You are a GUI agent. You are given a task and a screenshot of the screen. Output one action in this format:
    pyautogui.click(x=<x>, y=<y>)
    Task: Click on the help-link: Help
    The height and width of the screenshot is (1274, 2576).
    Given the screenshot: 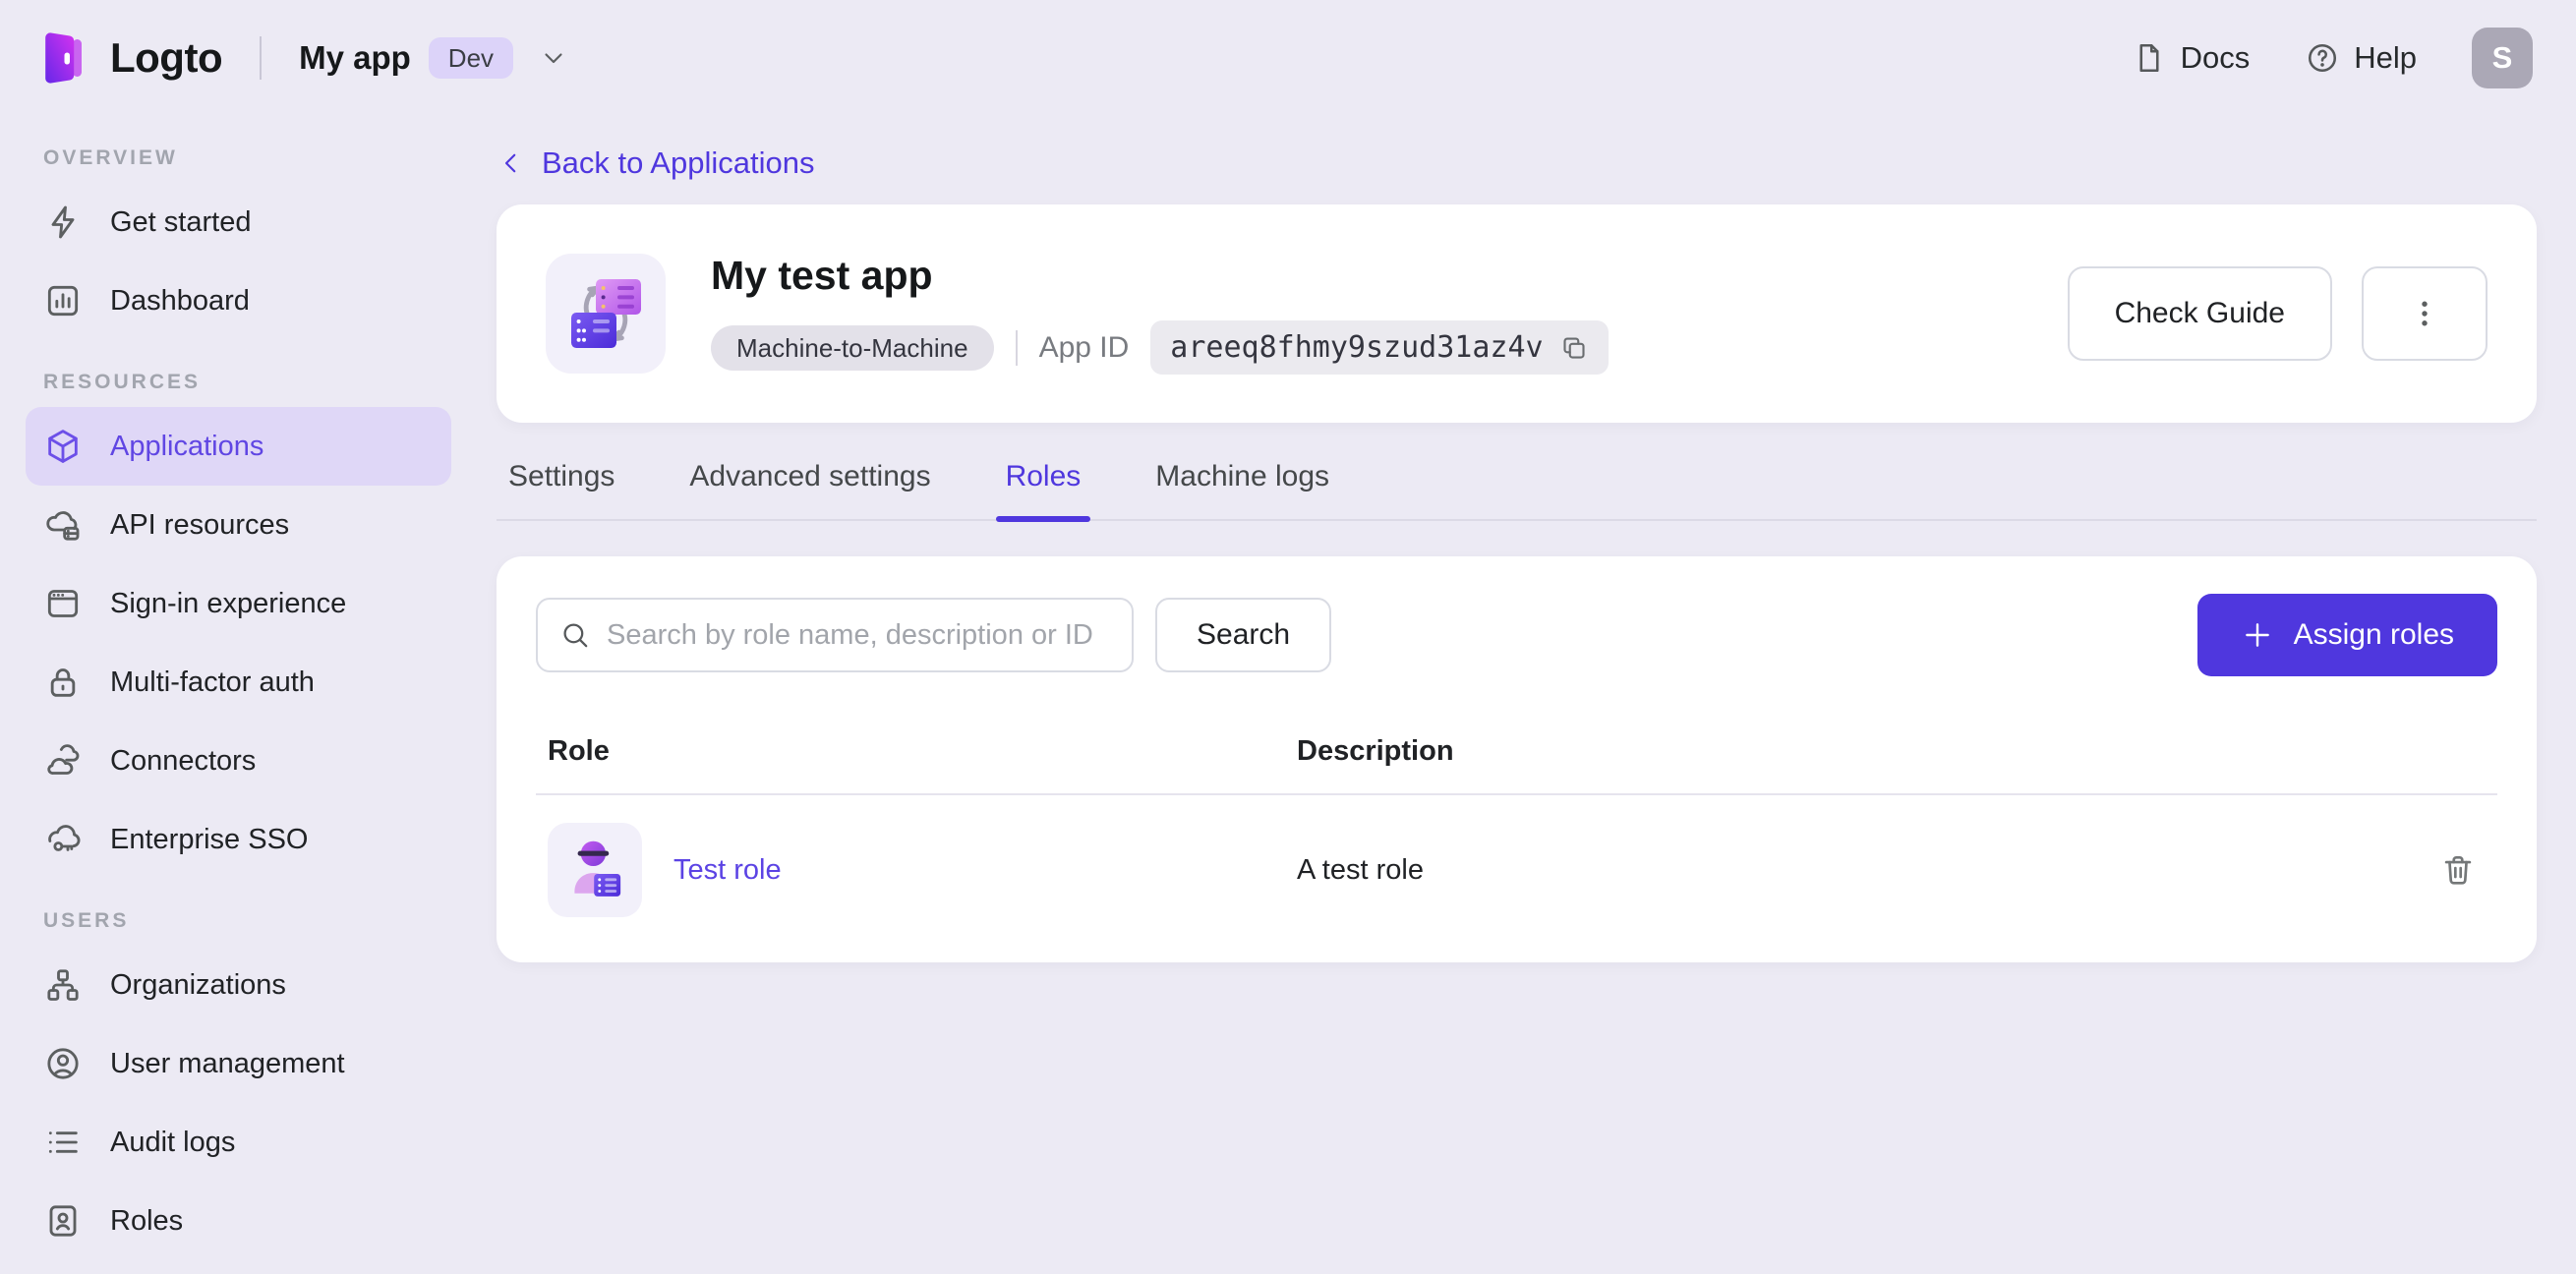 What is the action you would take?
    pyautogui.click(x=2361, y=58)
    